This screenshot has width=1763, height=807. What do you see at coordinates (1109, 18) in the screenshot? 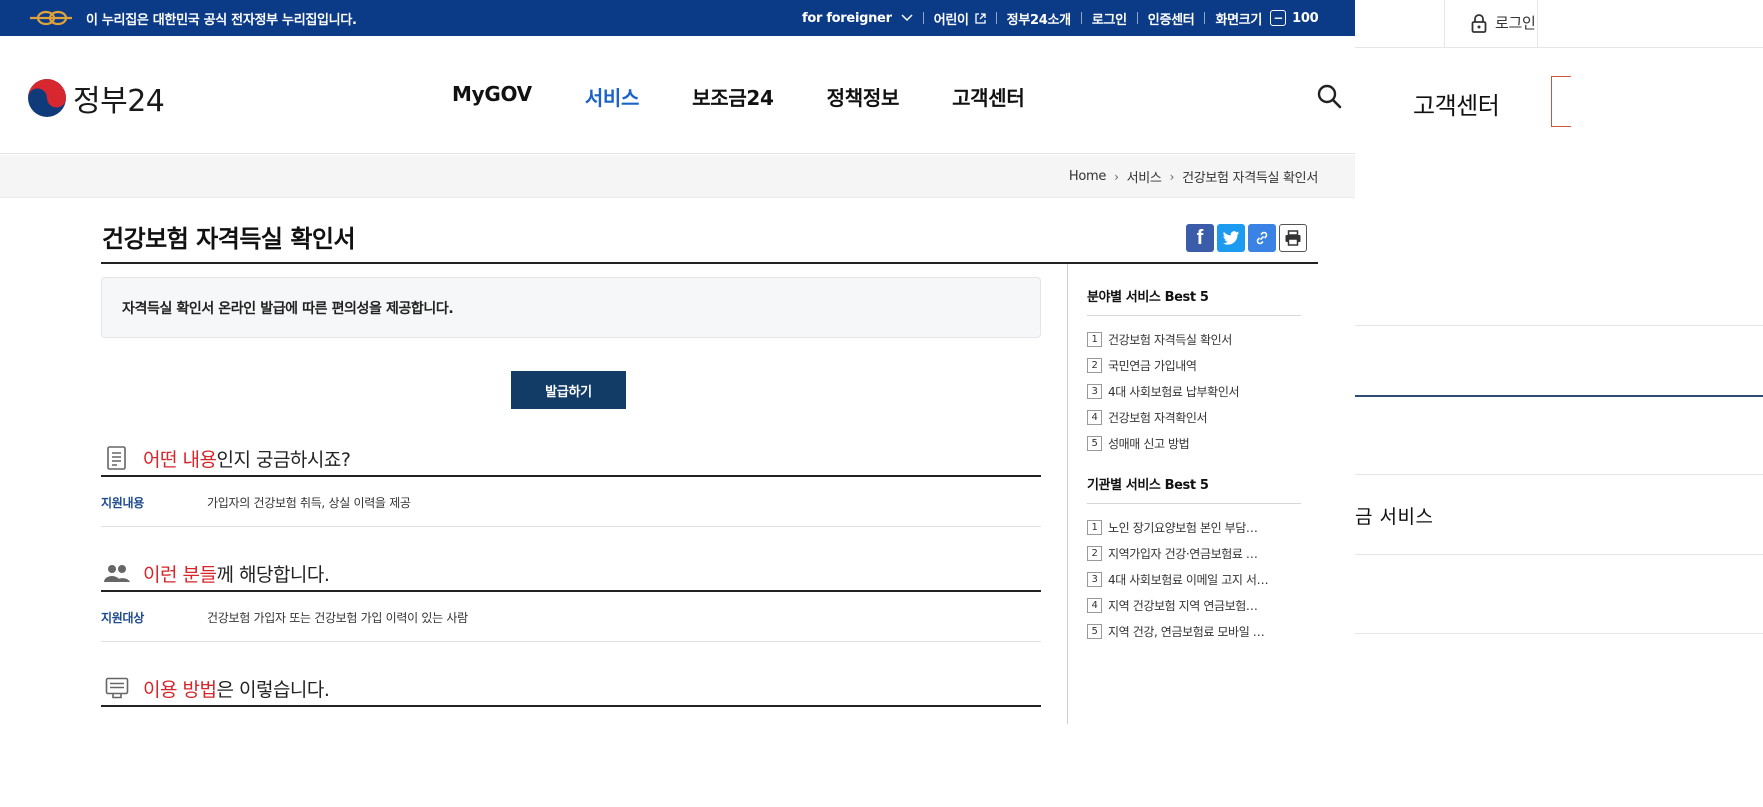
I see `login-link: 로그인` at bounding box center [1109, 18].